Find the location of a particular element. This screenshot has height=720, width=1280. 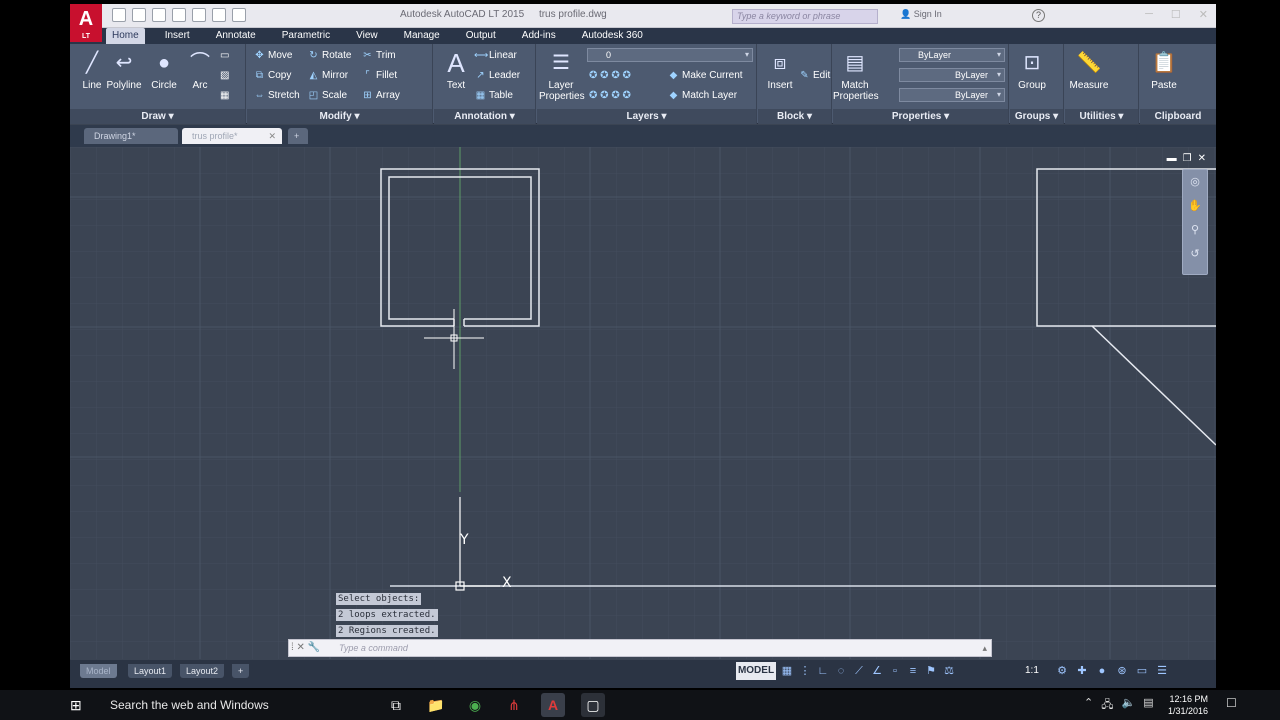

maximize-icon: ☐ is located at coordinates (1176, 14).